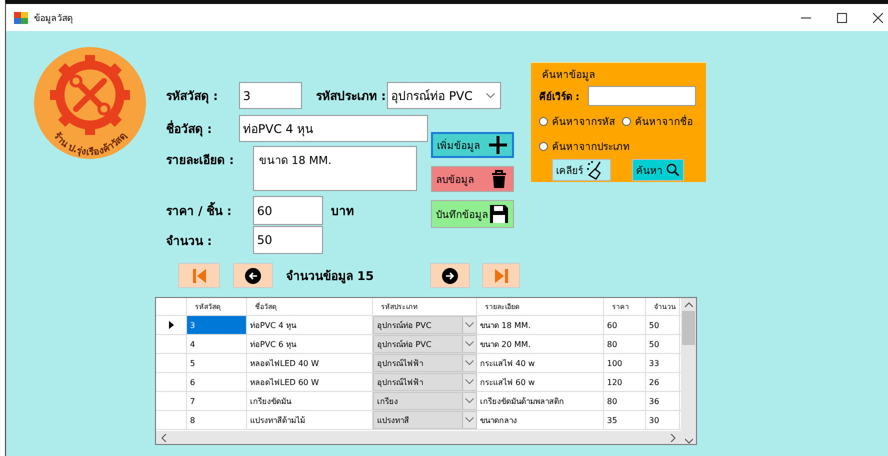 This screenshot has width=888, height=456. What do you see at coordinates (425, 401) in the screenshot?
I see `dropdown-cell: เกรียง` at bounding box center [425, 401].